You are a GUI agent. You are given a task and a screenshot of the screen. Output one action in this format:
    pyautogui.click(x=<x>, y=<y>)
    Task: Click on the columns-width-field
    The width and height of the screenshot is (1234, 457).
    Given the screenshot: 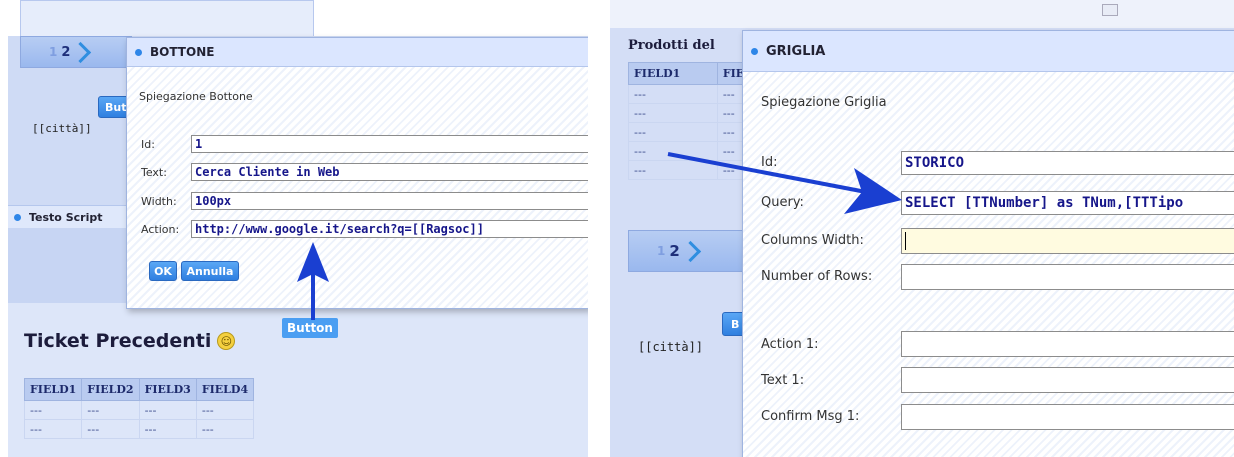 What is the action you would take?
    pyautogui.click(x=1067, y=241)
    